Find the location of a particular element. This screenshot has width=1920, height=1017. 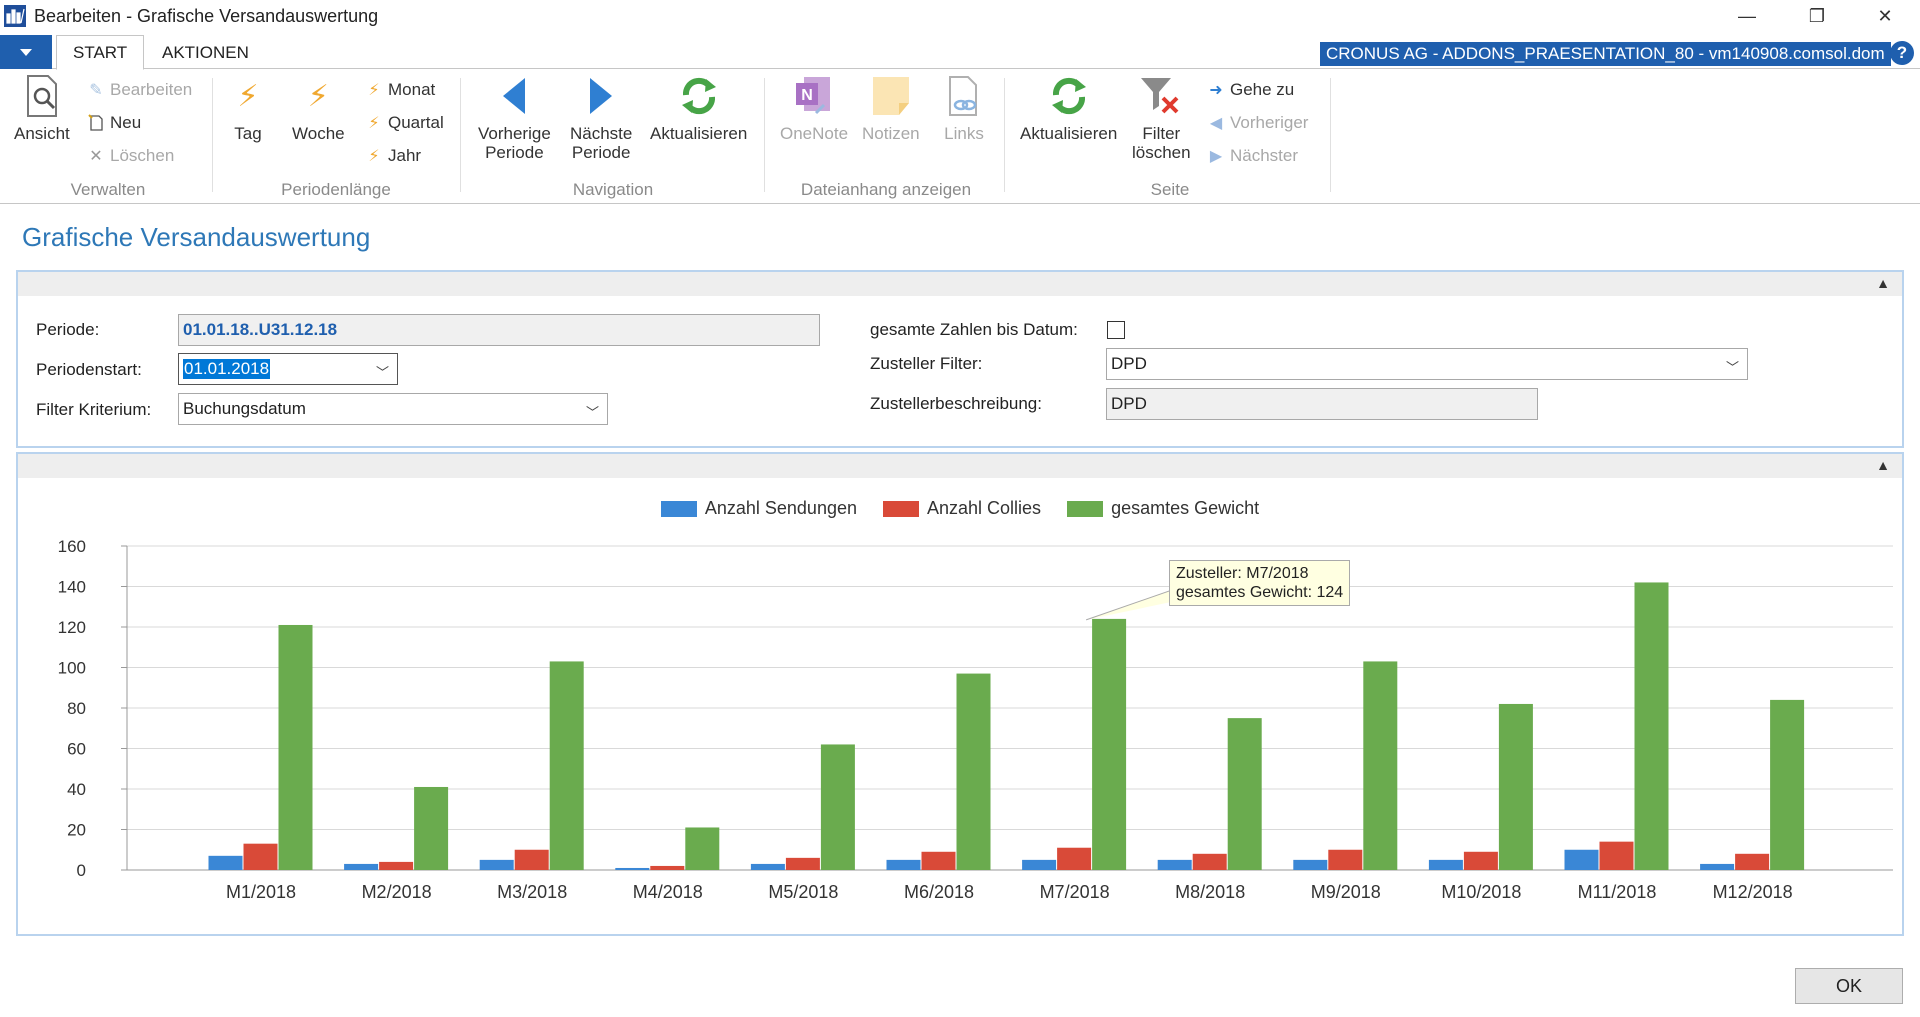

tooltip-line: Zusteller: M7/2018 is located at coordinates (1242, 573).